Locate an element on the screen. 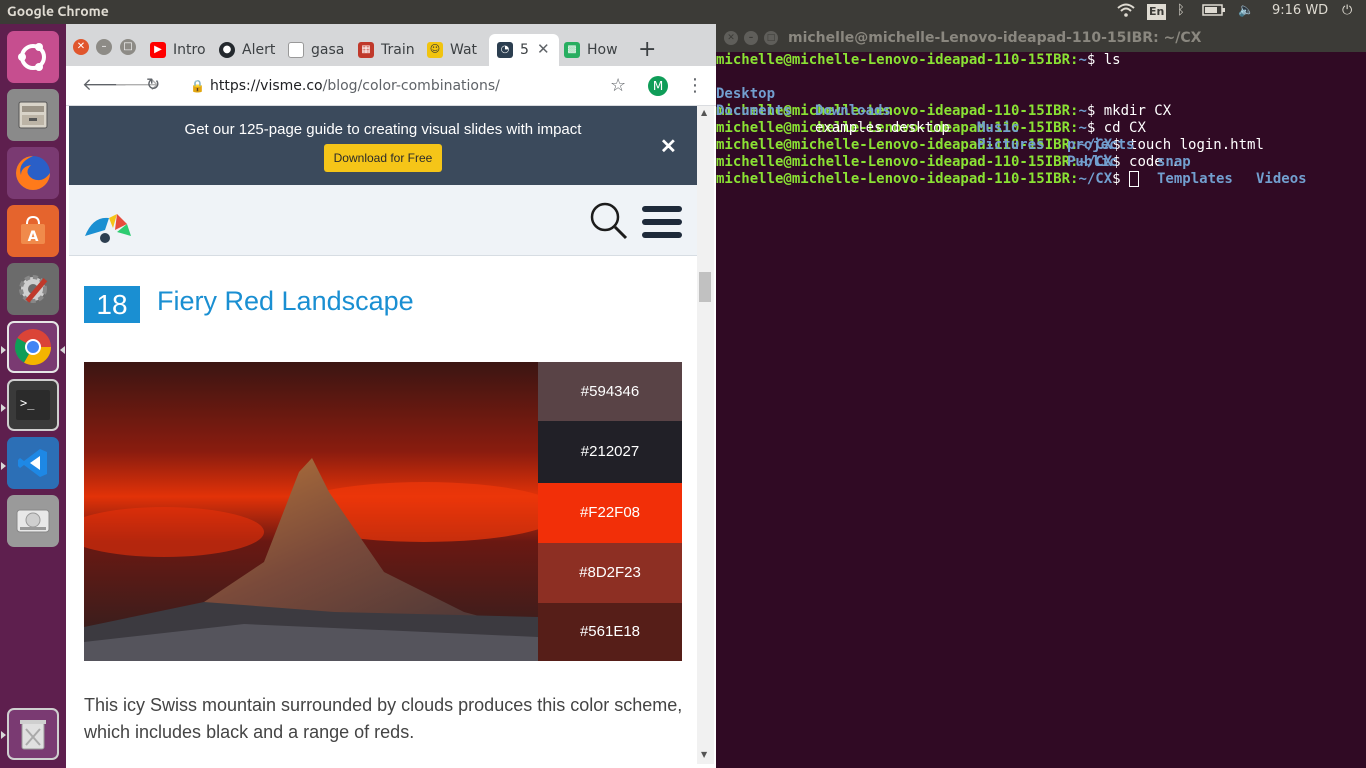 The width and height of the screenshot is (1366, 768). bluetooth-icon: ᛒ is located at coordinates (1181, 10).